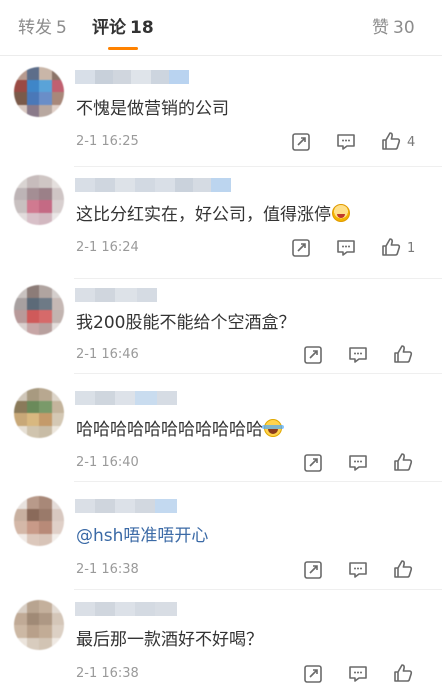 The image size is (442, 697). What do you see at coordinates (109, 28) in the screenshot?
I see `tab-comment-label: 评论` at bounding box center [109, 28].